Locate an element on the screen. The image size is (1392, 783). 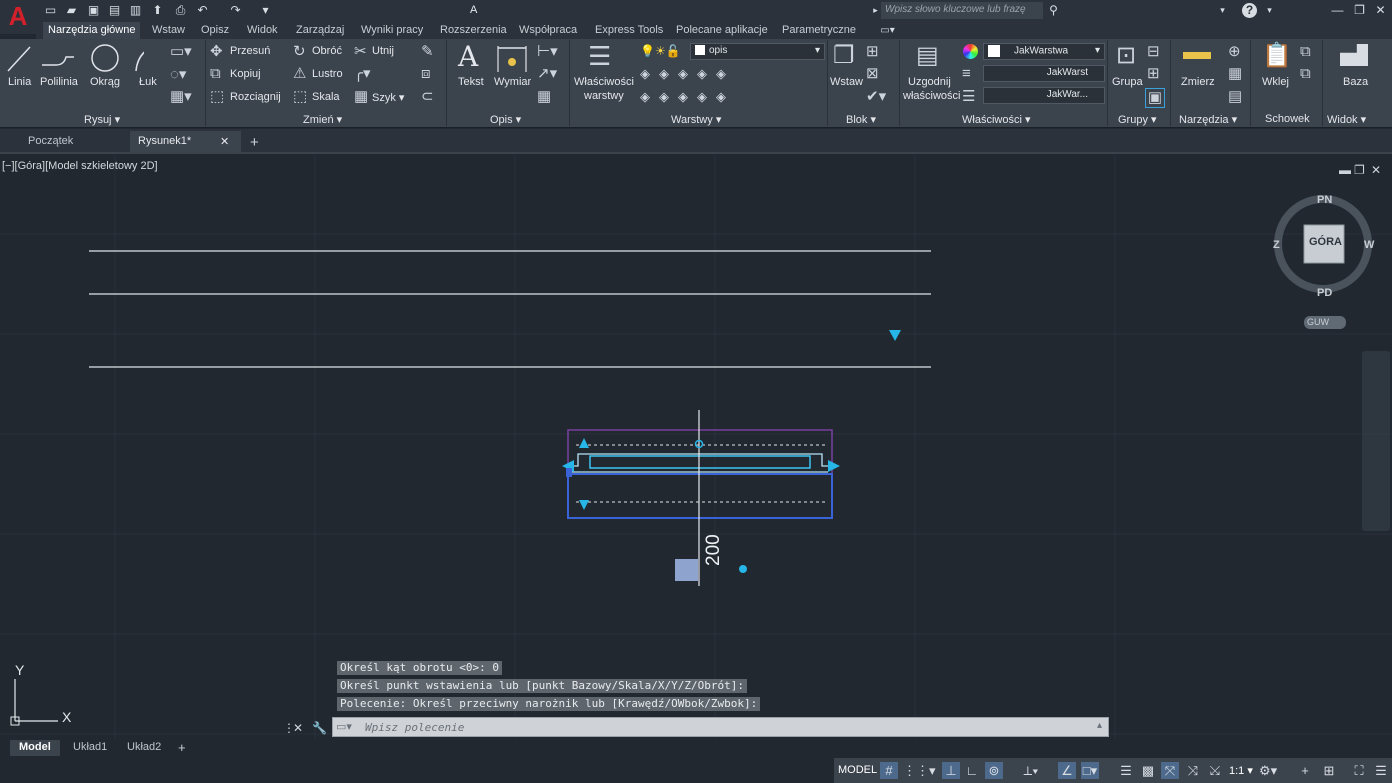
group-edit-icon: ⊞ is located at coordinates (1153, 74).